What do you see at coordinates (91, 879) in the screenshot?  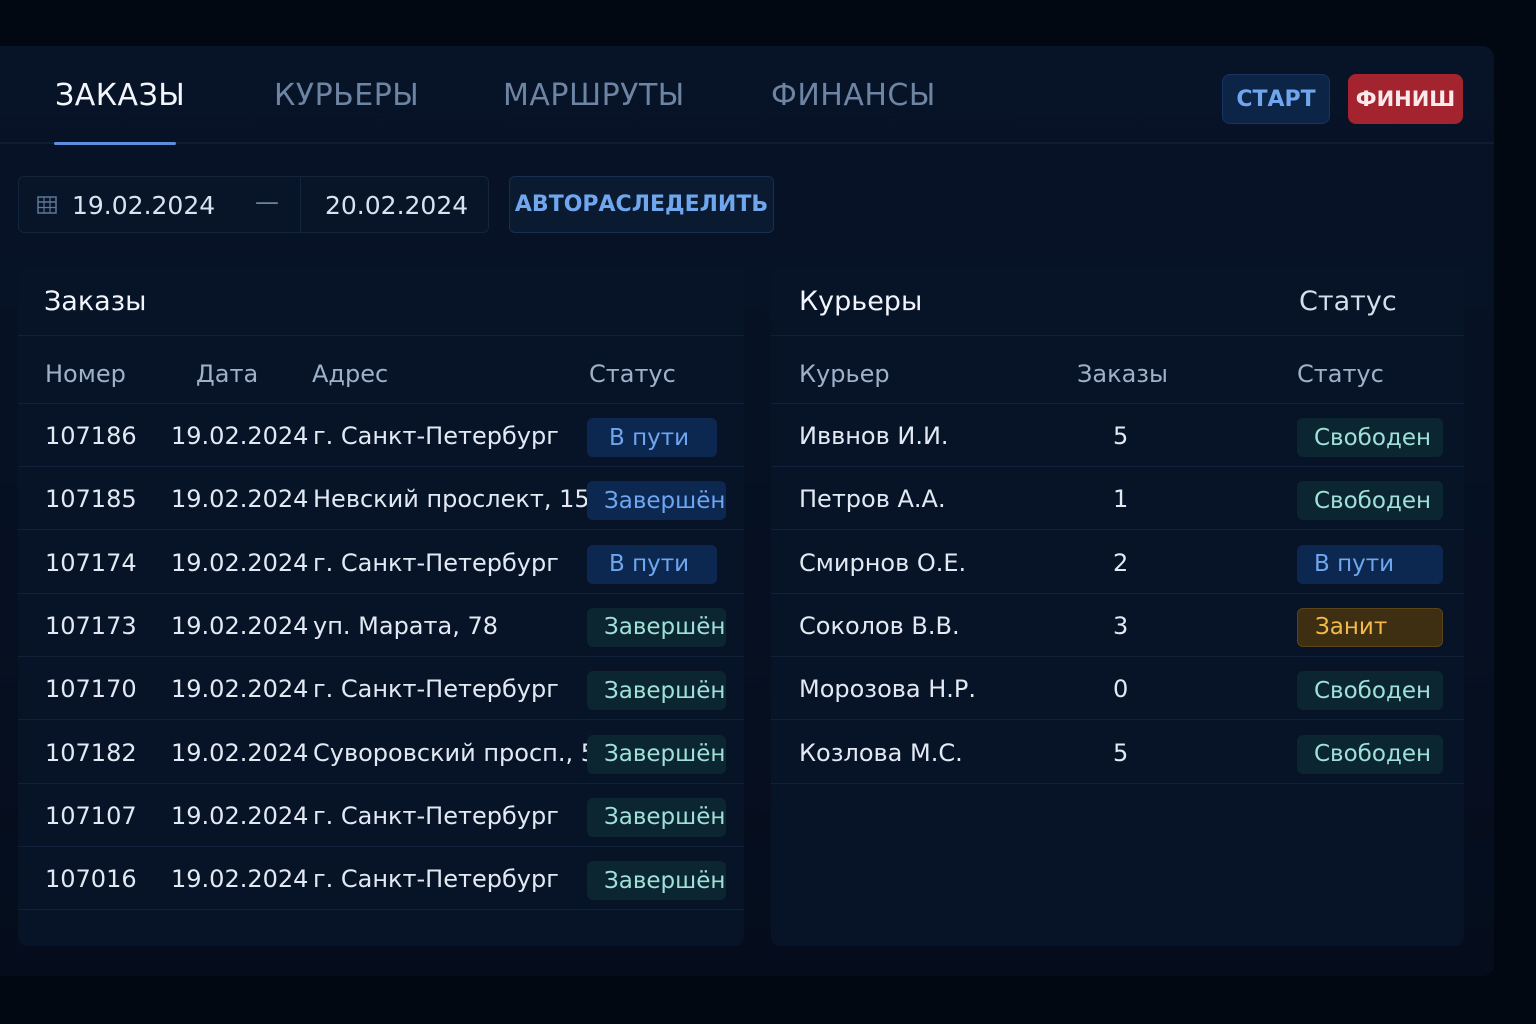 I see `order-number: 107016` at bounding box center [91, 879].